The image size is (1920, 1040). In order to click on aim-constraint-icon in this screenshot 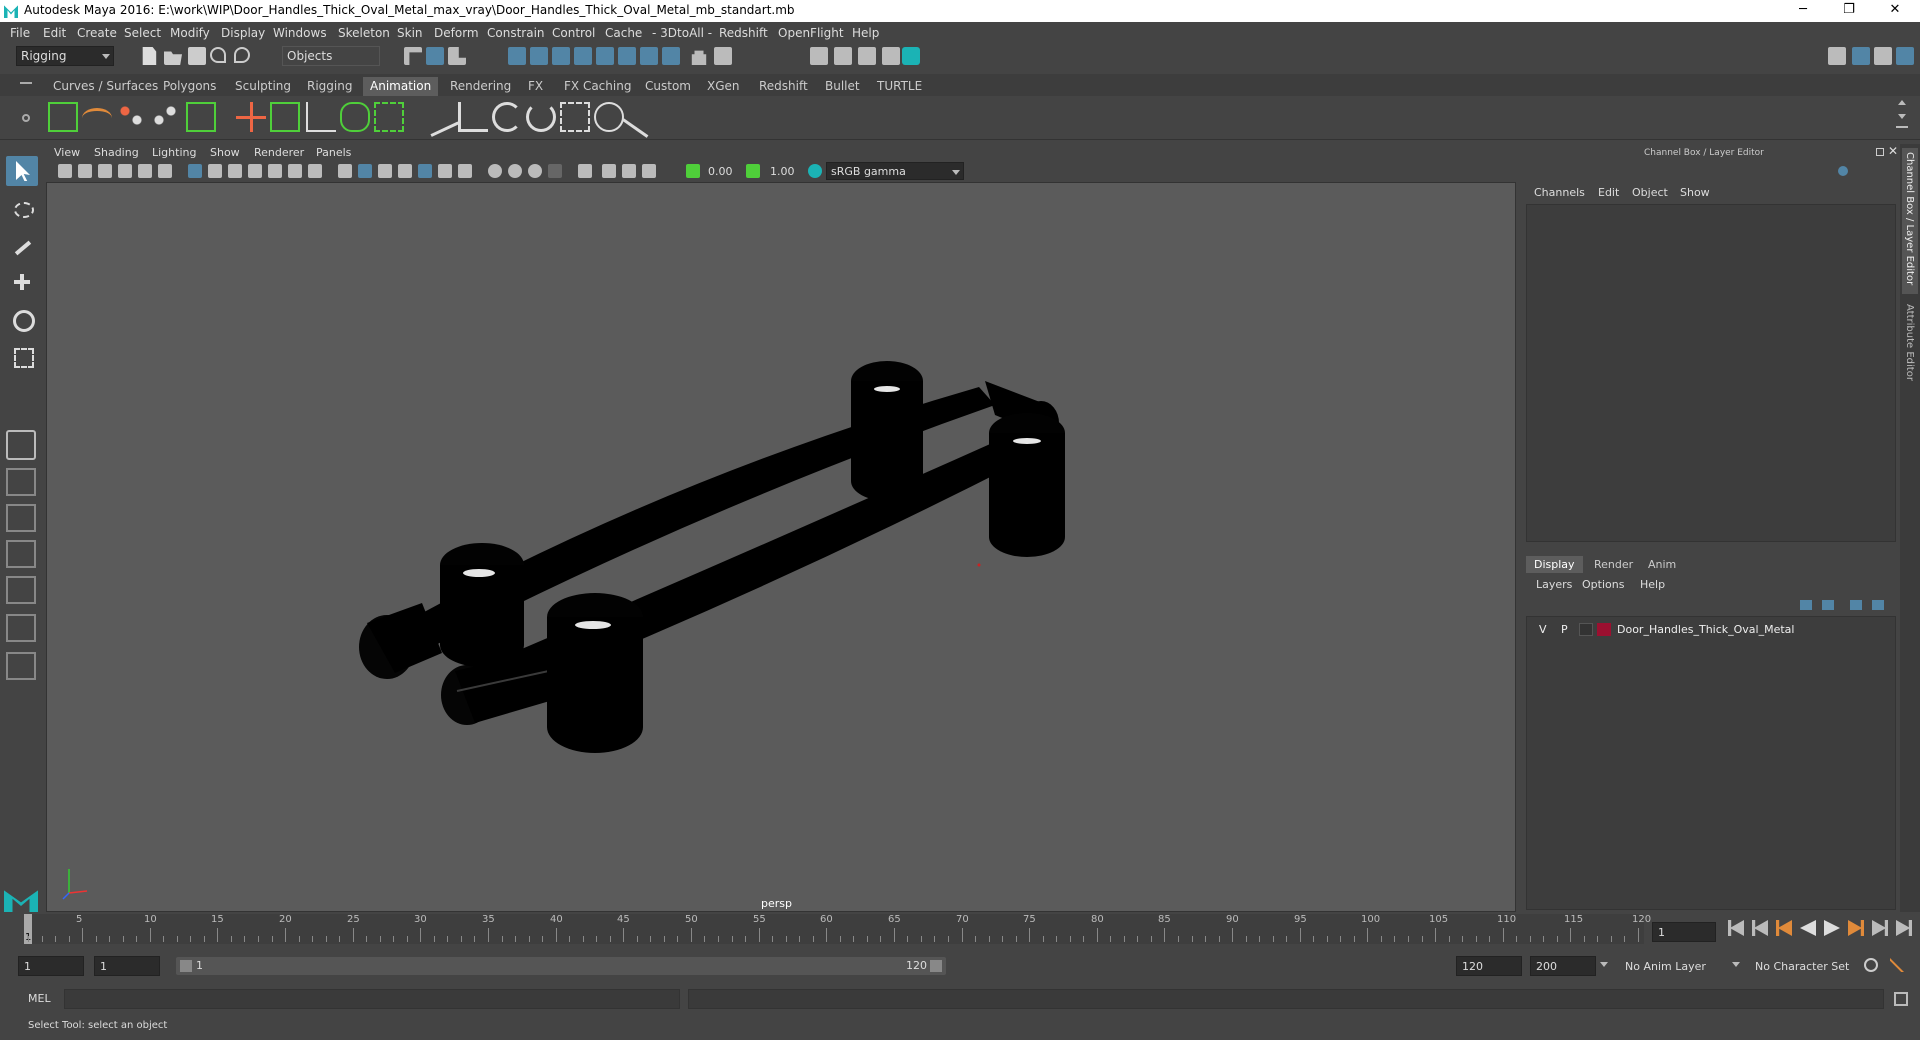, I will do `click(541, 117)`.